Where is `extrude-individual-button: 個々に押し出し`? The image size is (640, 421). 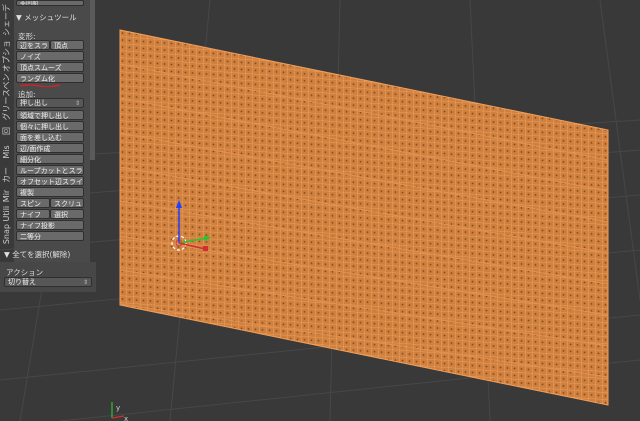 extrude-individual-button: 個々に押し出し is located at coordinates (50, 126).